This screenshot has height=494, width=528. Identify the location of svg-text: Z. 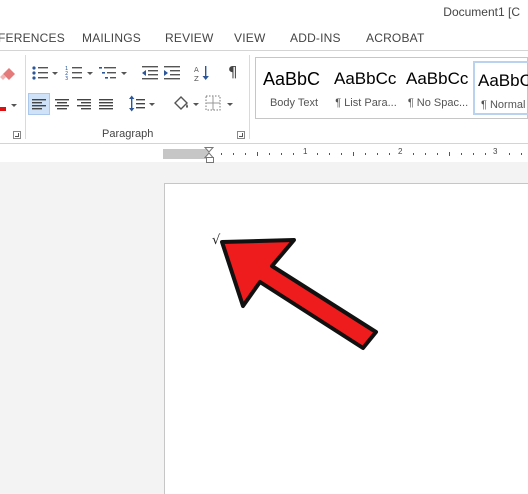
(196, 78).